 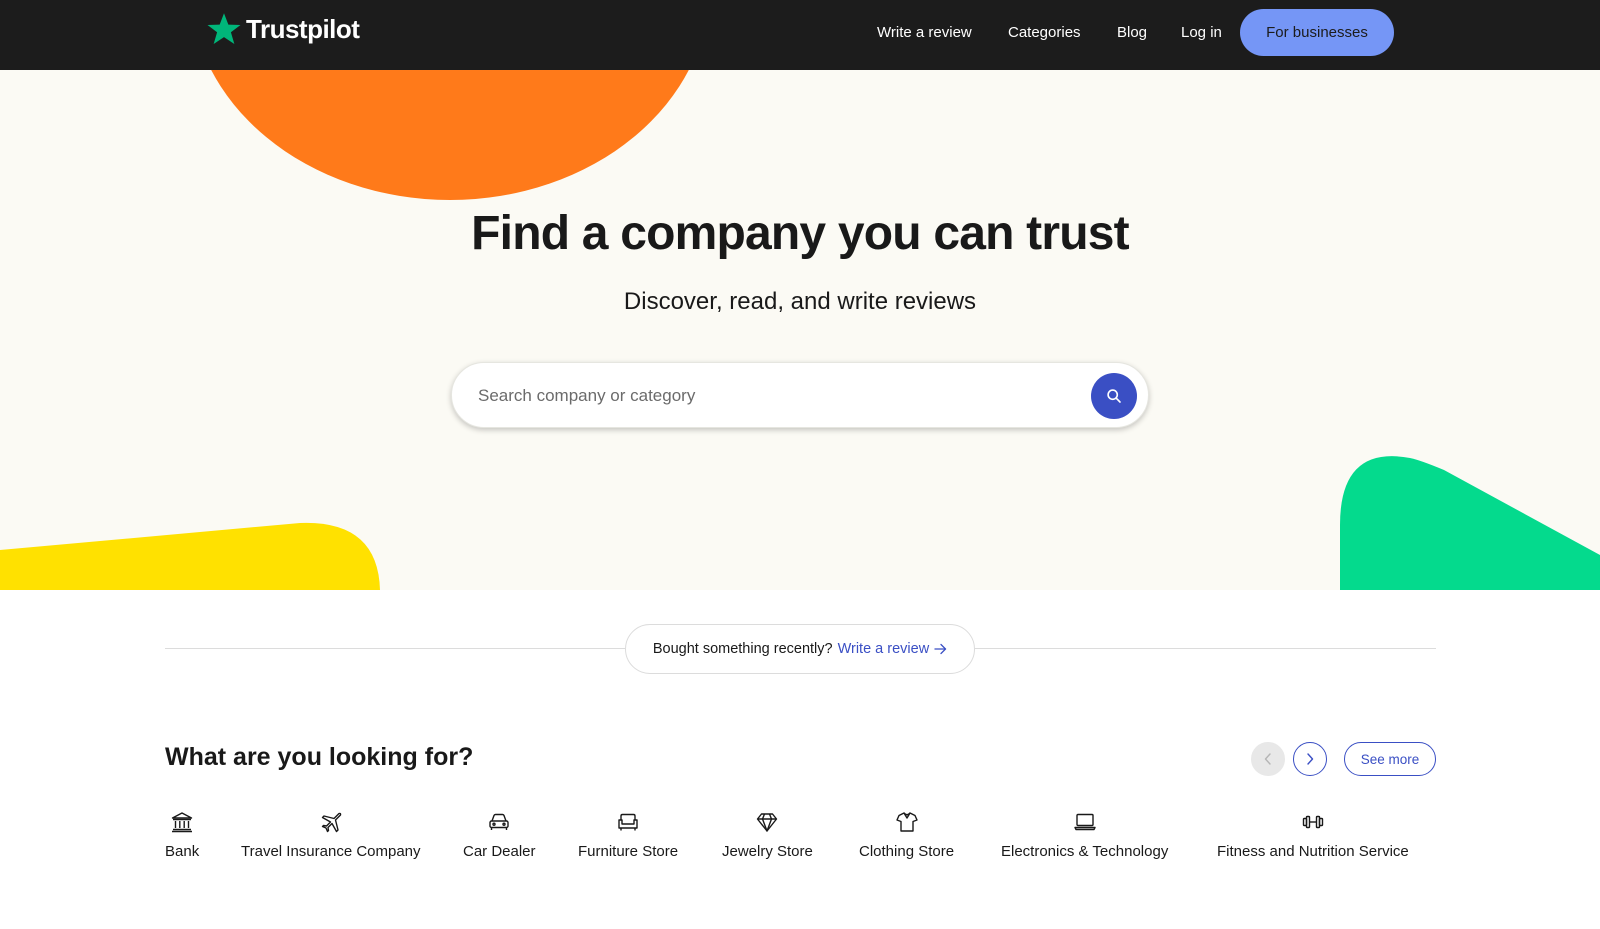 I want to click on logo-wordmark: Trustpilot, so click(x=303, y=28).